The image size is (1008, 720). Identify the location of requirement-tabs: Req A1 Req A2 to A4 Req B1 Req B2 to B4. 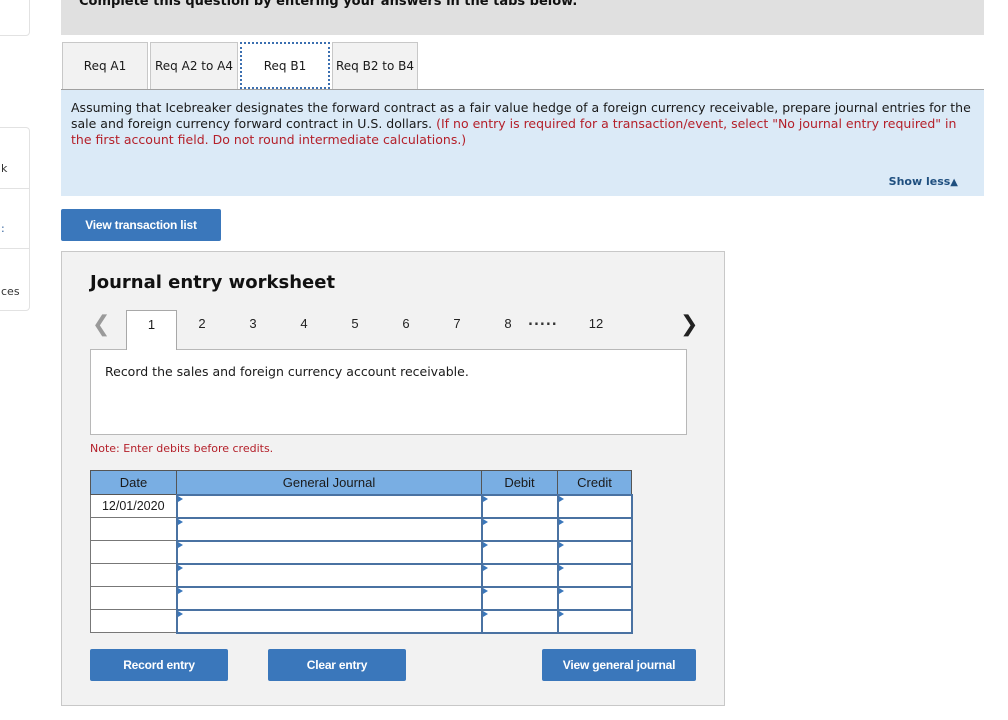
(241, 65).